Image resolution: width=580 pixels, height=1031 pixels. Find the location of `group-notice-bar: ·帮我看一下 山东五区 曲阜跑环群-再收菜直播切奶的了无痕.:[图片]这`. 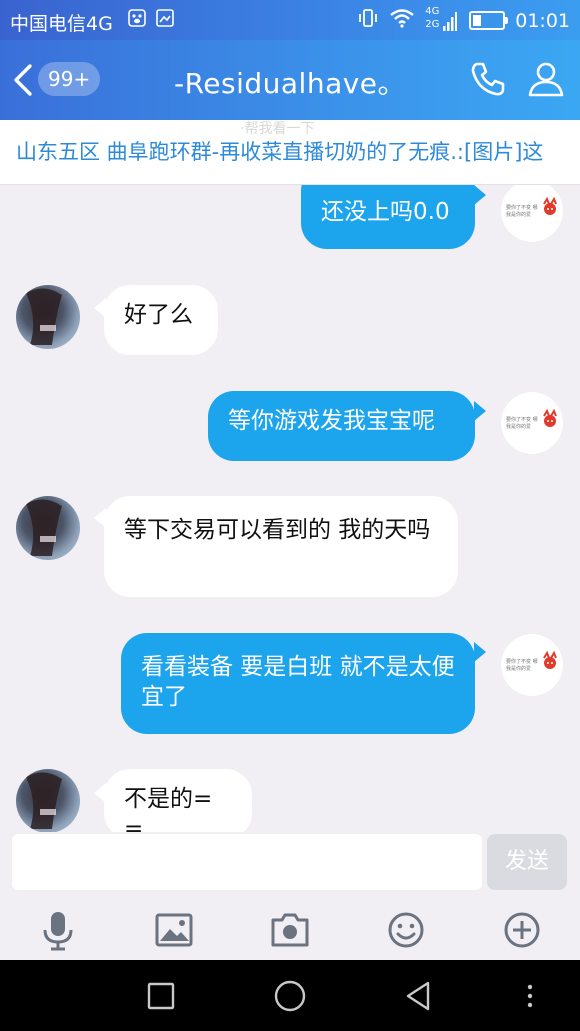

group-notice-bar: ·帮我看一下 山东五区 曲阜跑环群-再收菜直播切奶的了无痕.:[图片]这 is located at coordinates (290, 152).